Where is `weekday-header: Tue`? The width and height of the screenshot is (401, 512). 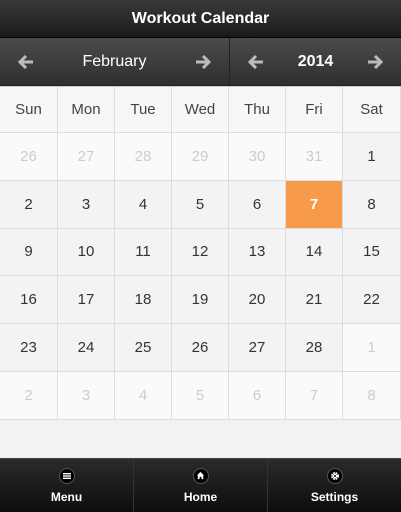
weekday-header: Tue is located at coordinates (143, 110).